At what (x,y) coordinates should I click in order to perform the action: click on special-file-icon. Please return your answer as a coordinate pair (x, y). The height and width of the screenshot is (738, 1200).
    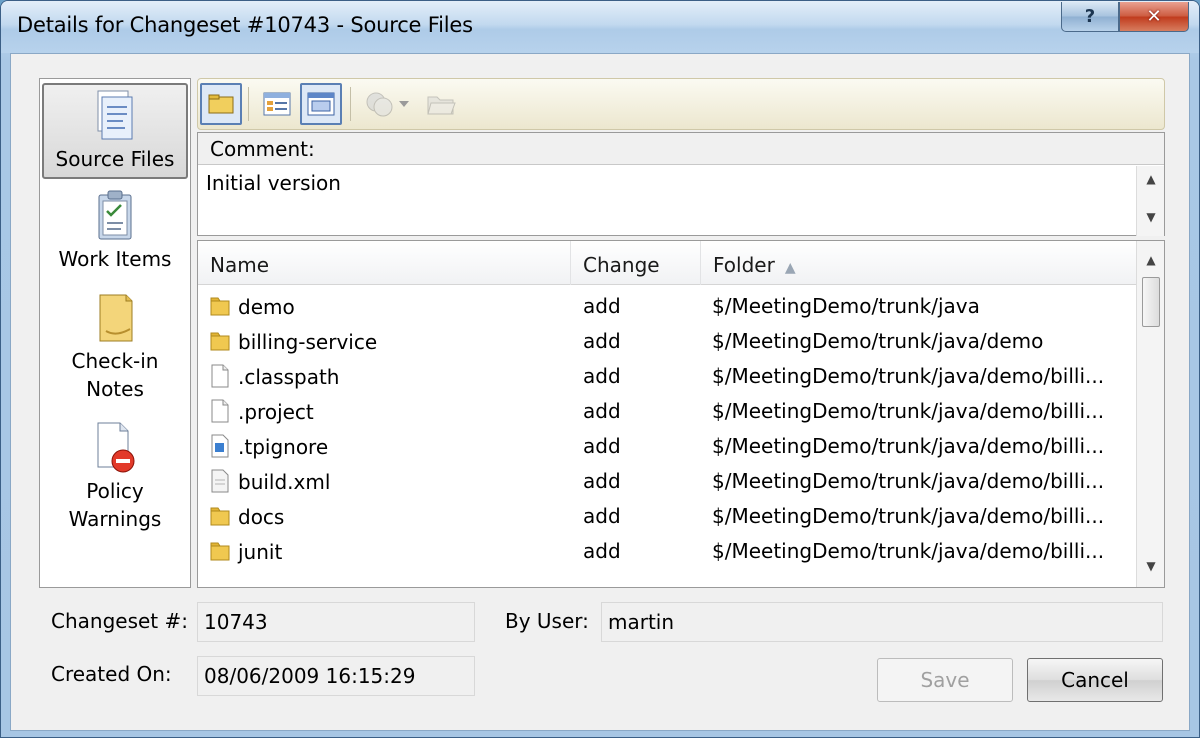
    Looking at the image, I should click on (220, 446).